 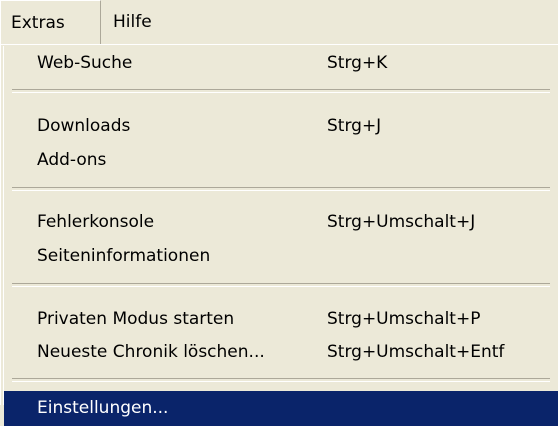 I want to click on menu-extras: Extras, so click(x=50, y=22).